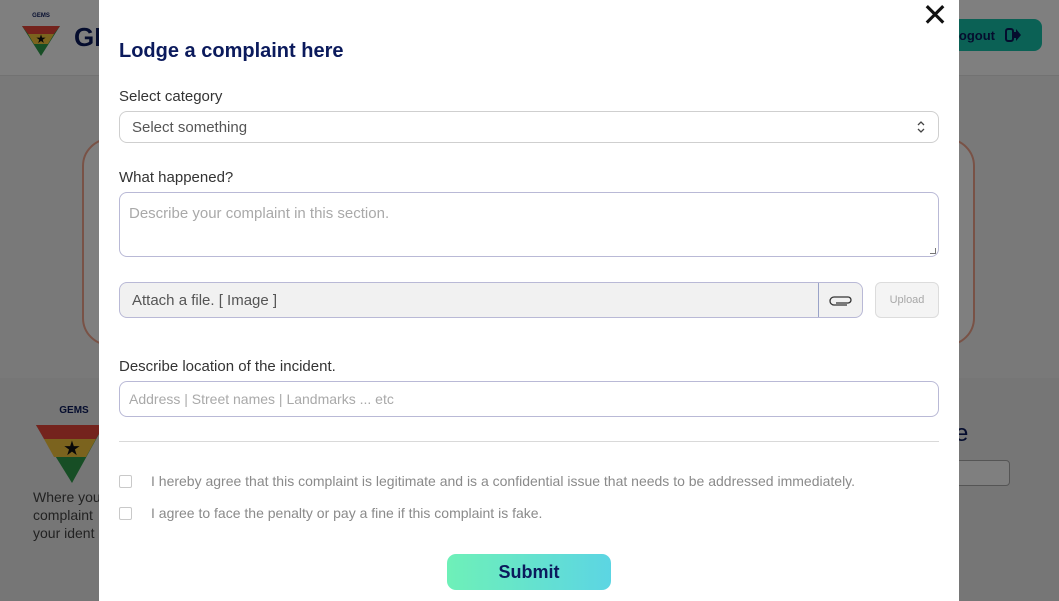 This screenshot has width=1059, height=601. What do you see at coordinates (840, 300) in the screenshot?
I see `paperclip-icon` at bounding box center [840, 300].